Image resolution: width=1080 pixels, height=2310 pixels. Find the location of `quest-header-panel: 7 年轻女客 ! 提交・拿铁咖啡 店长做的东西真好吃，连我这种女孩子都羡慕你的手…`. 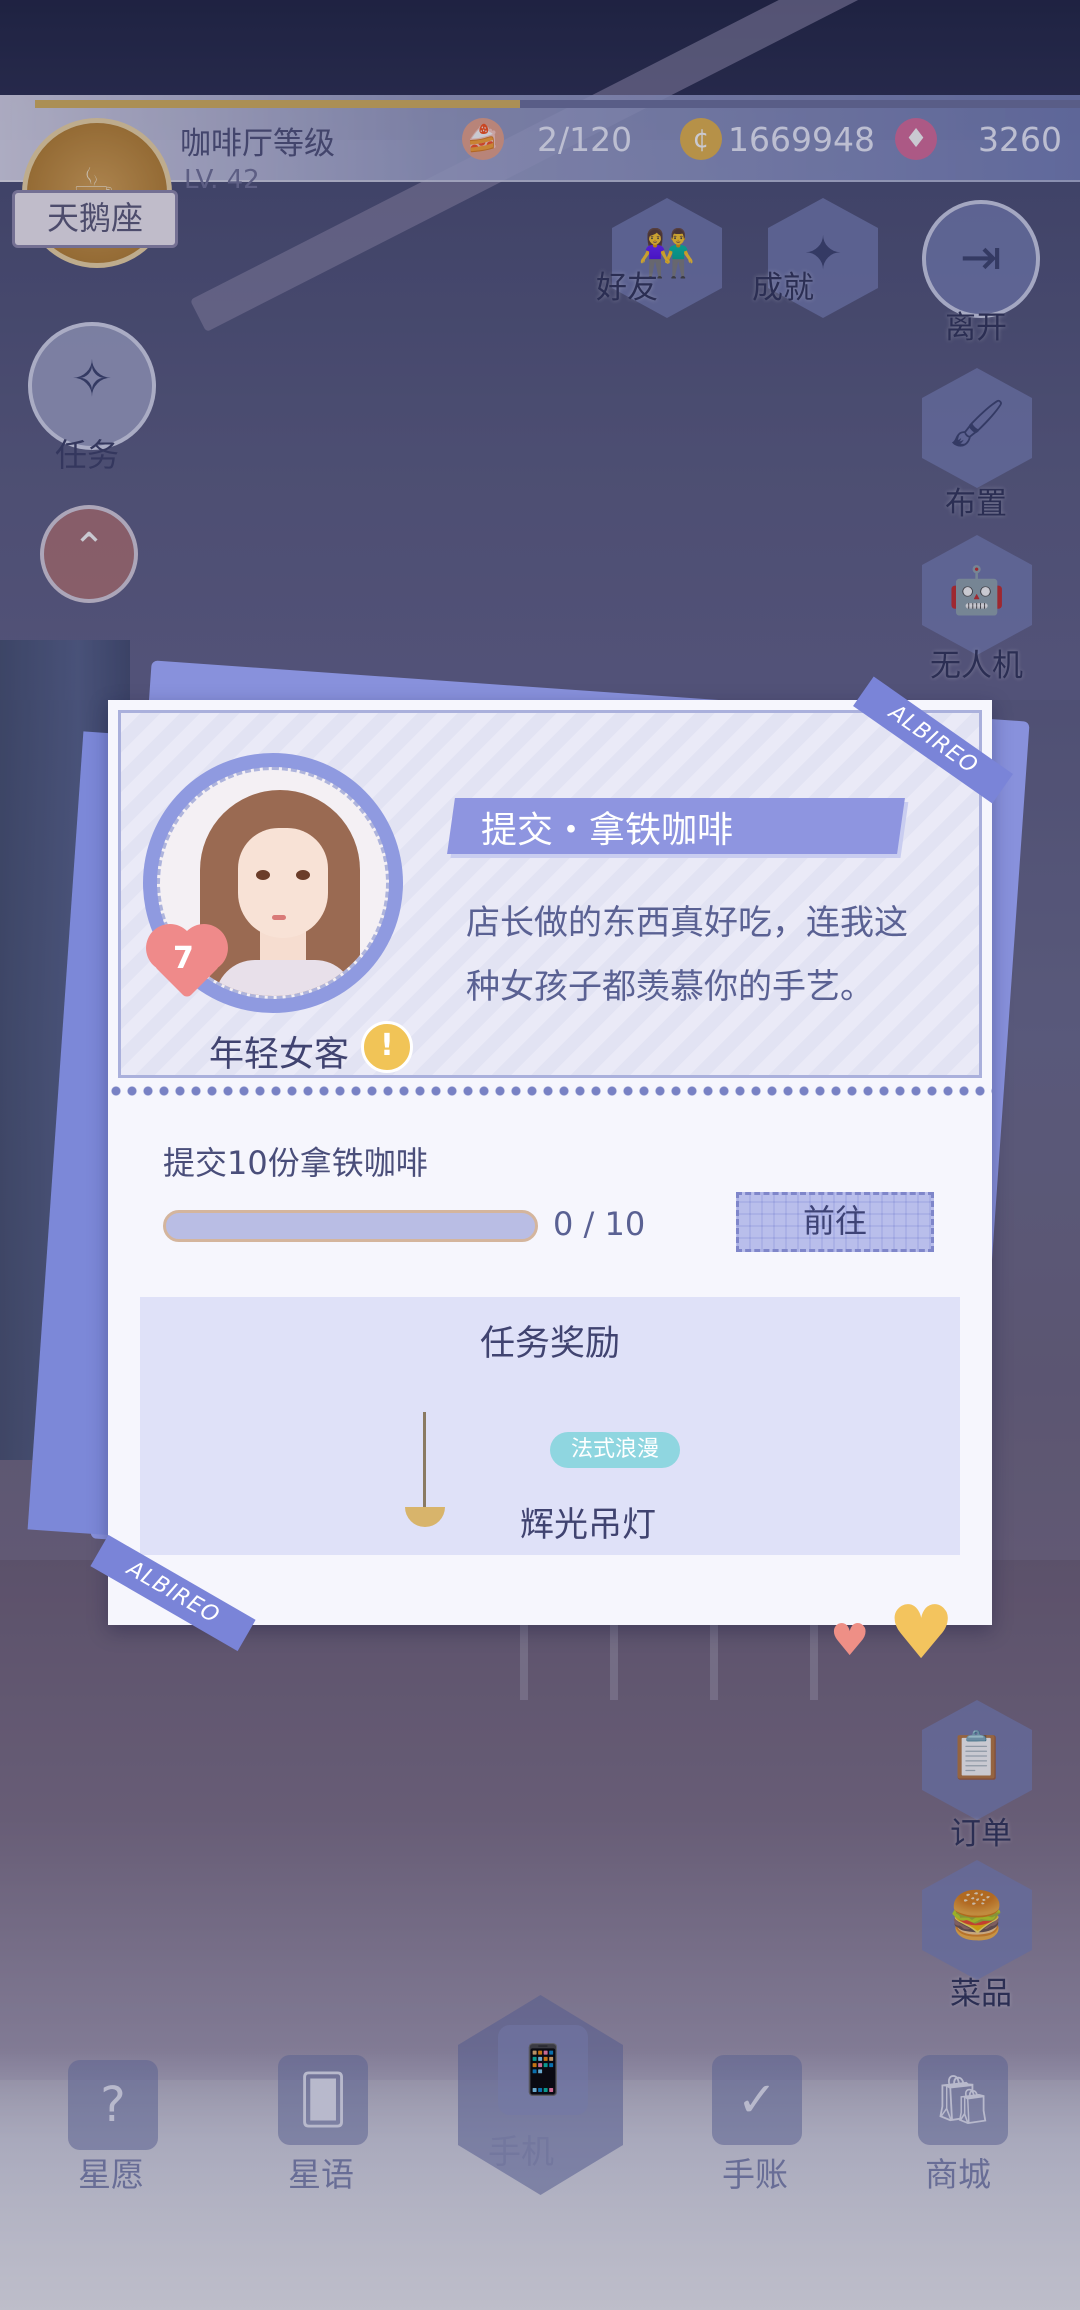

quest-header-panel: 7 年轻女客 ! 提交・拿铁咖啡 店长做的东西真好吃，连我这种女孩子都羡慕你的手… is located at coordinates (550, 894).